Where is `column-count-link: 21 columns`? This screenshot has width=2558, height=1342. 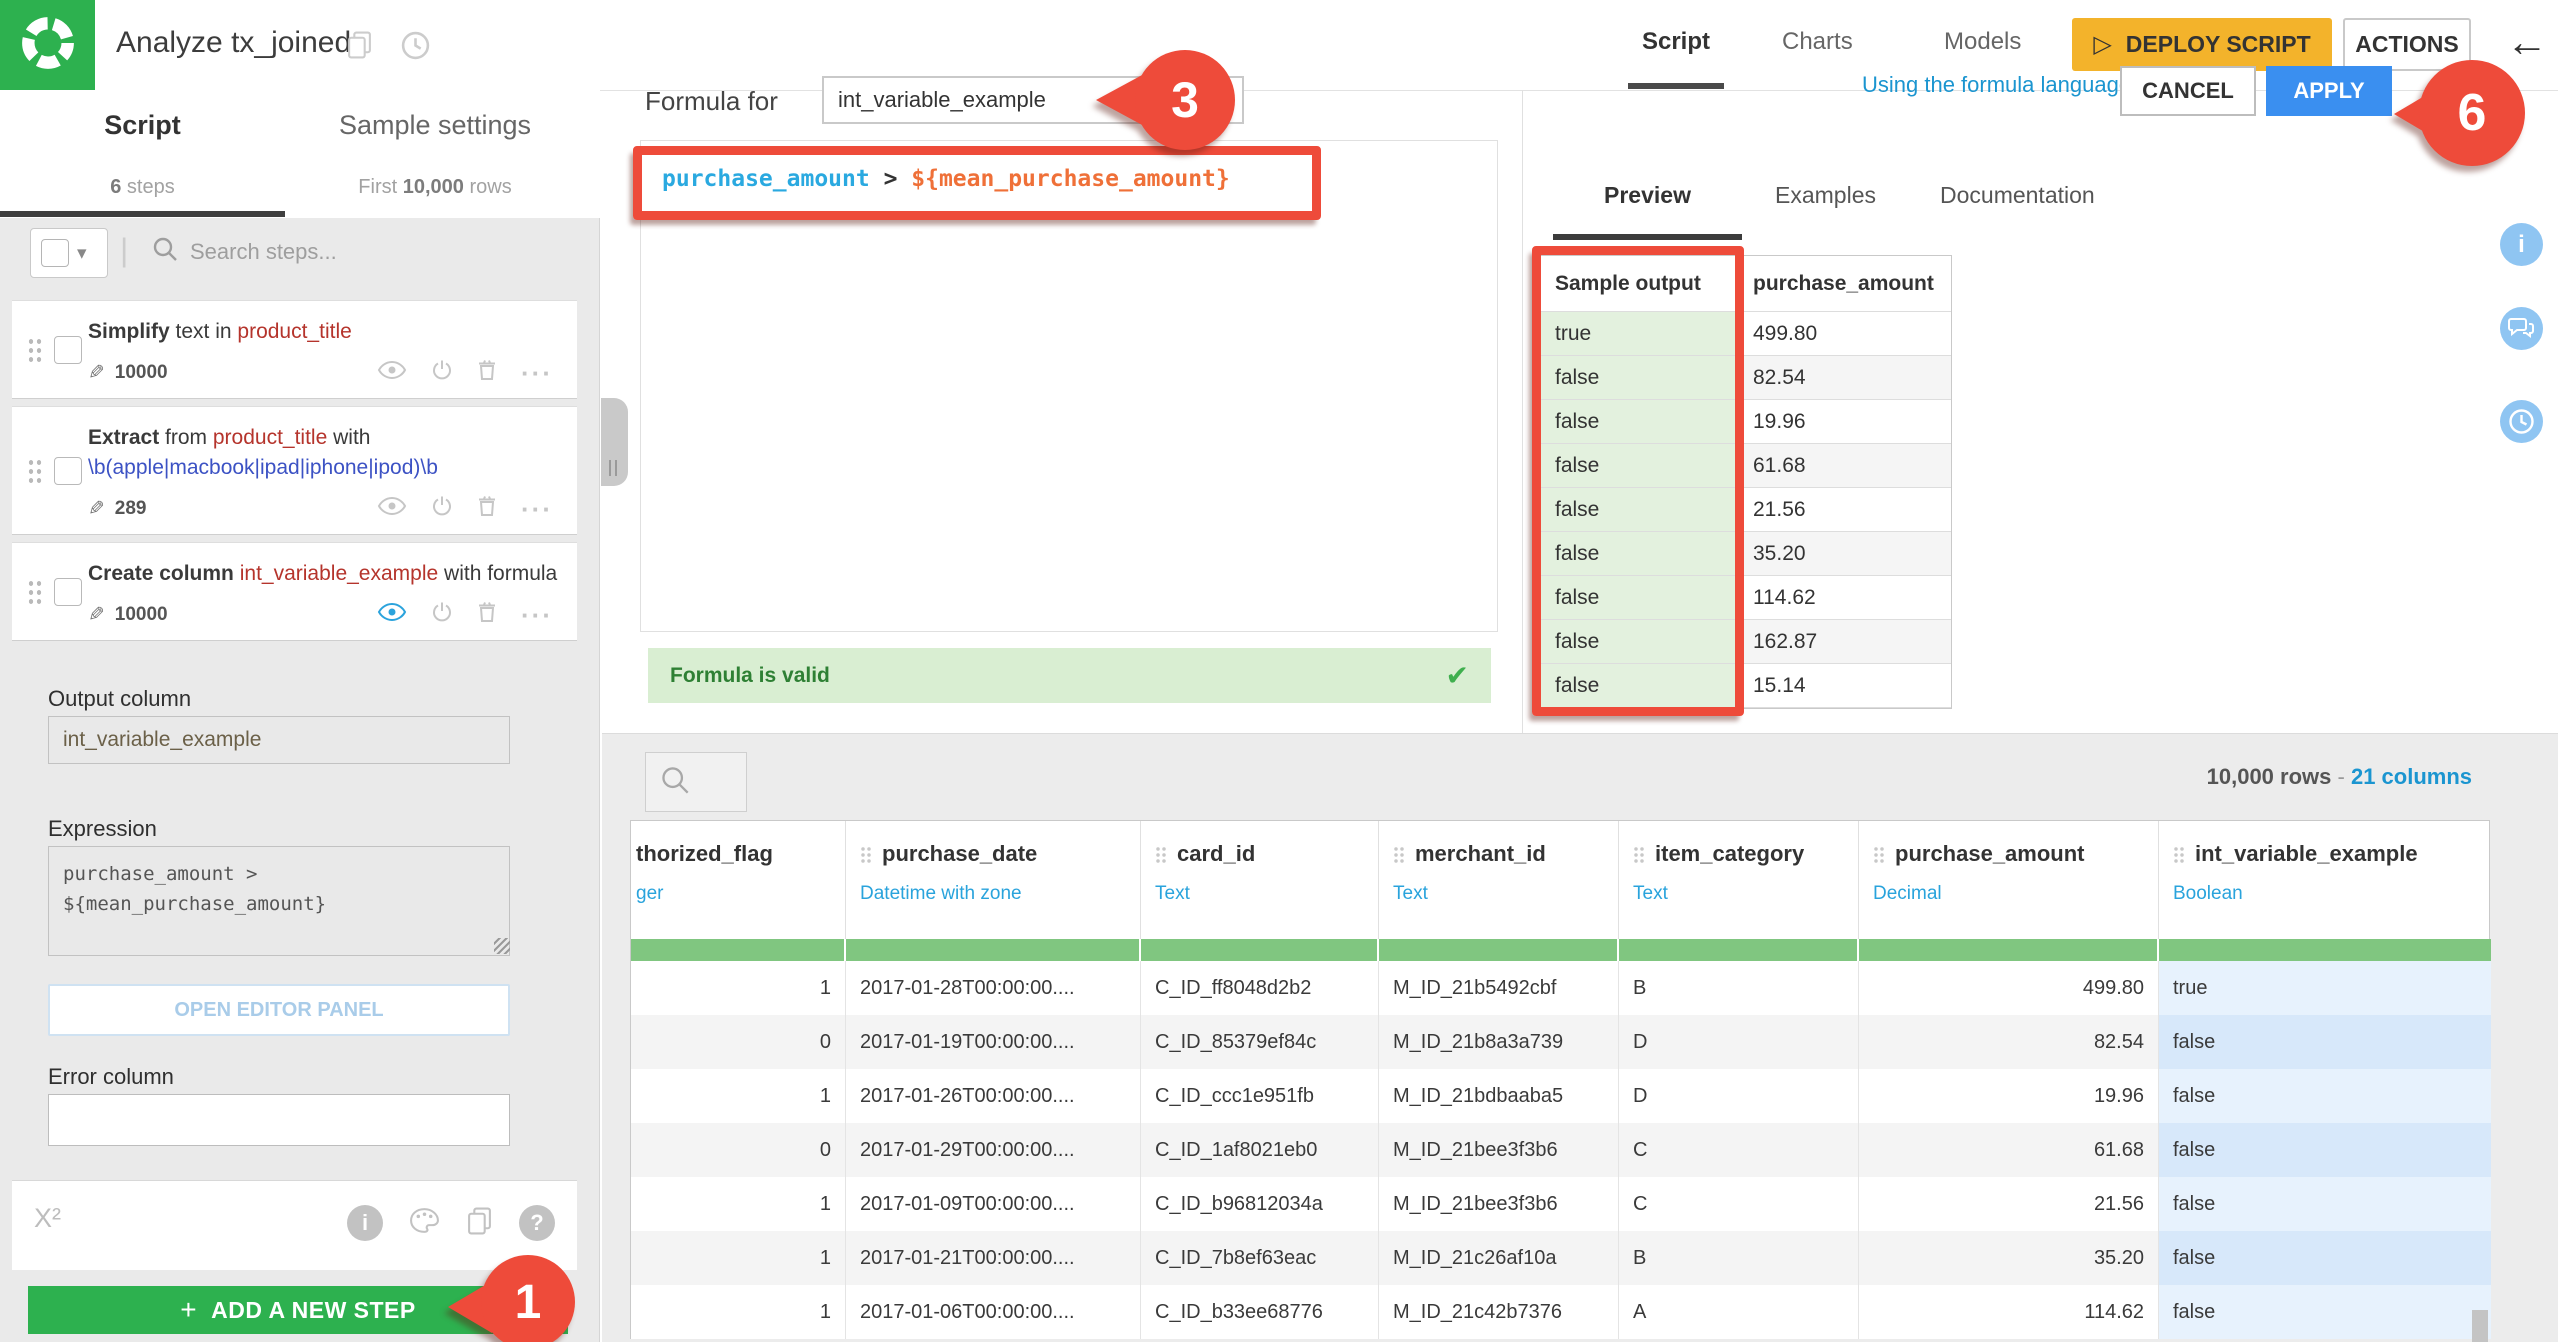 column-count-link: 21 columns is located at coordinates (2411, 776).